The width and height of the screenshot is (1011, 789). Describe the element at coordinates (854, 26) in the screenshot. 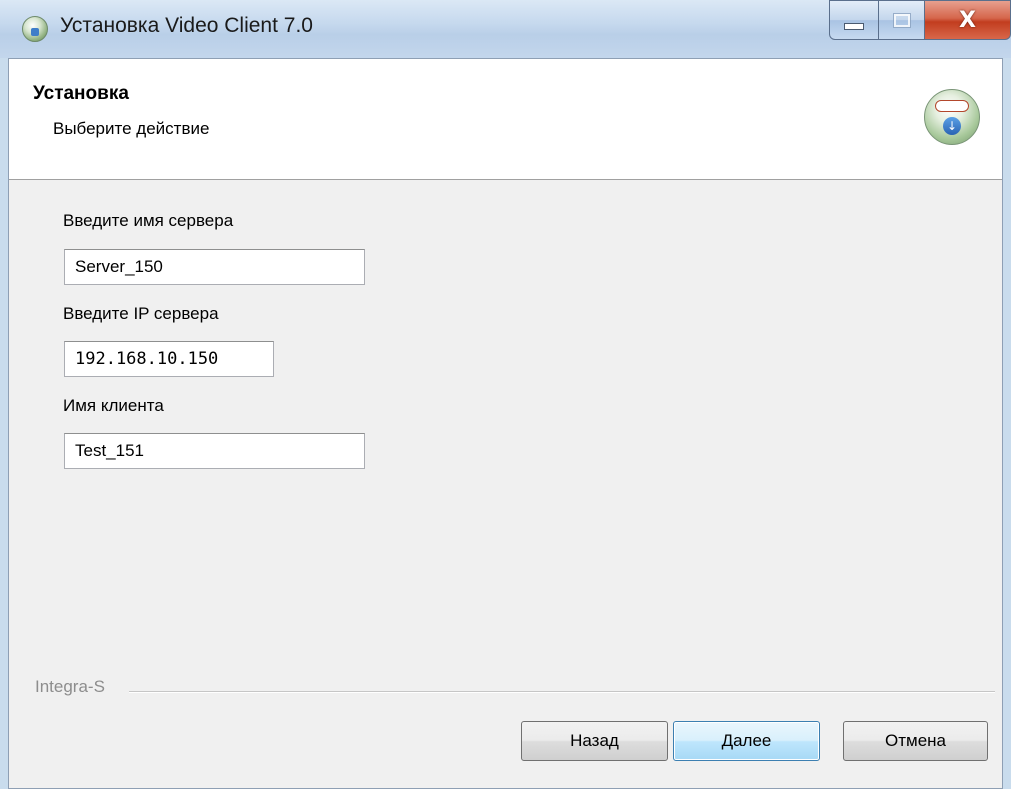

I see `minimize-icon` at that location.